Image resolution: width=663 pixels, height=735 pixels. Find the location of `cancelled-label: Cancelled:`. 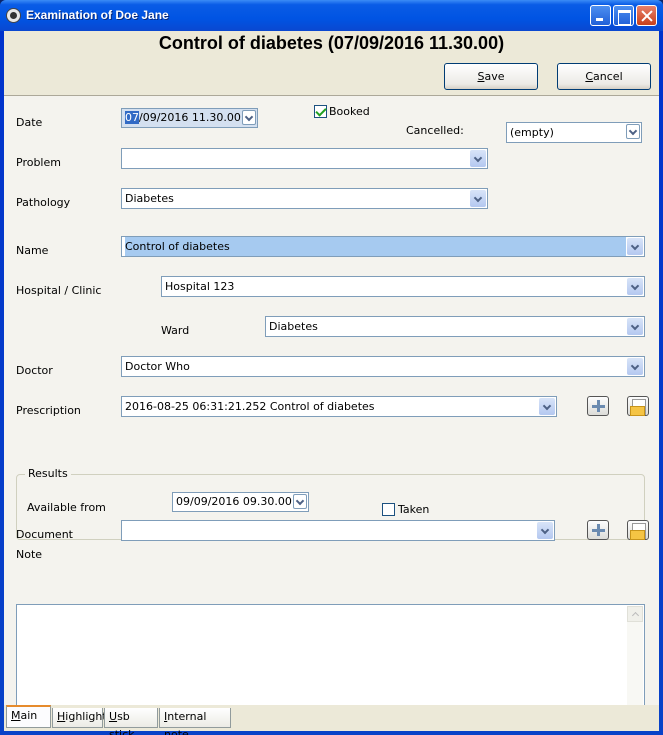

cancelled-label: Cancelled: is located at coordinates (435, 130).